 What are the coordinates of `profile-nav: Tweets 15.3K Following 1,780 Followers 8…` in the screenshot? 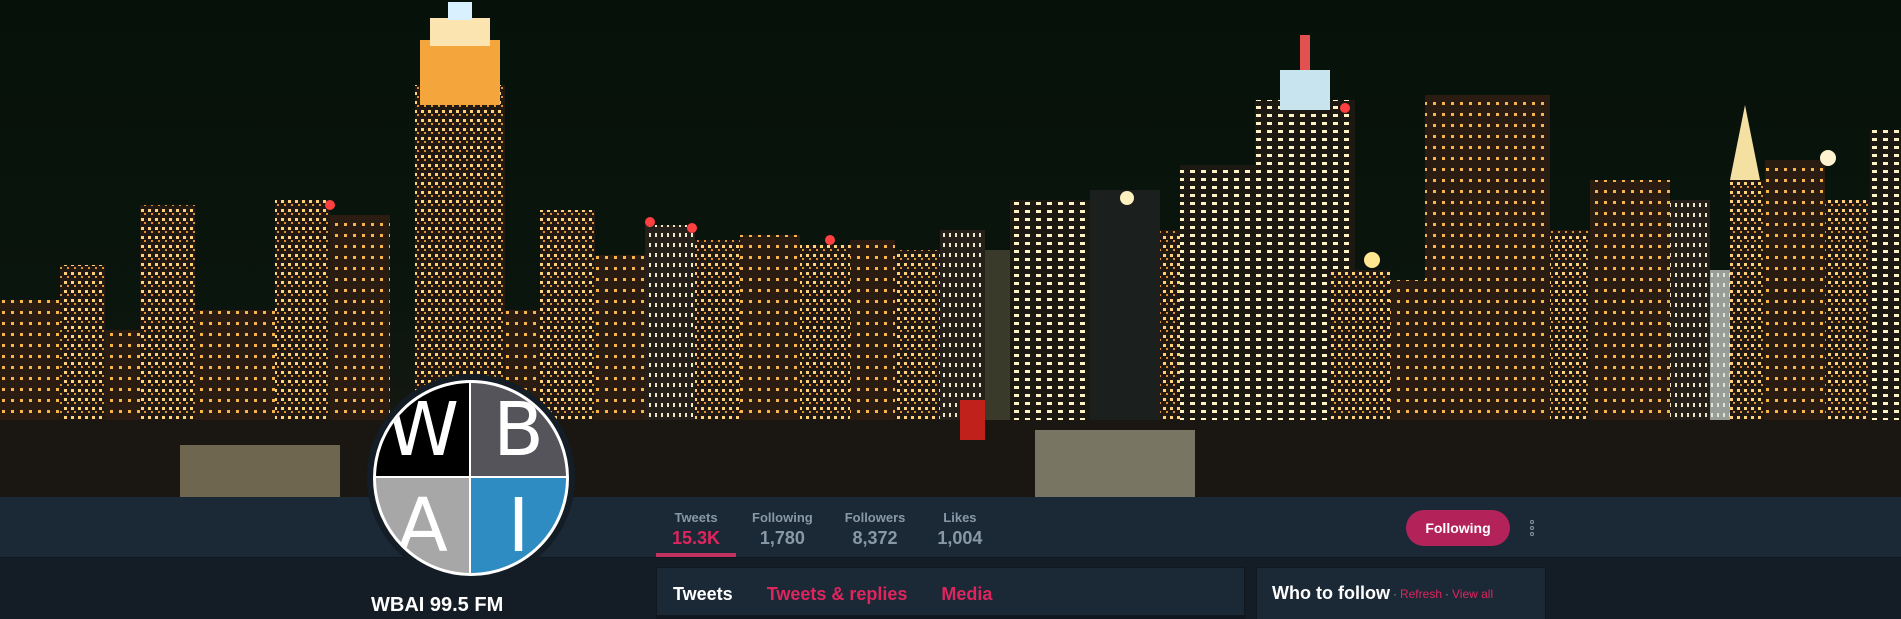 It's located at (950, 527).